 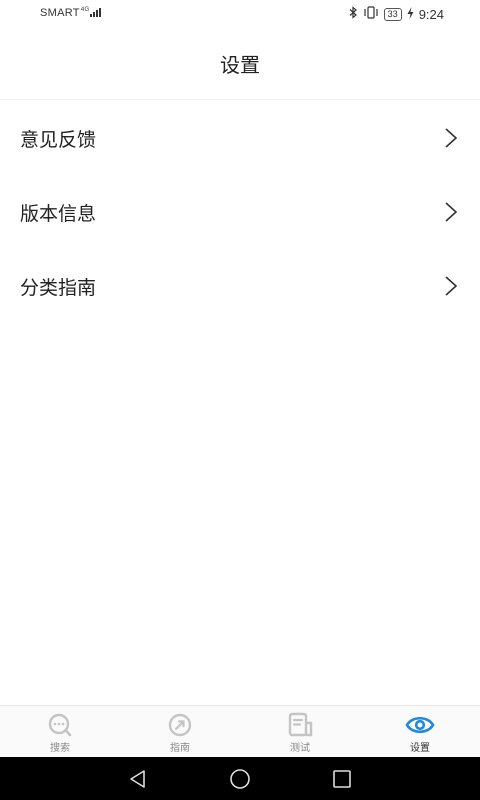 What do you see at coordinates (58, 139) in the screenshot?
I see `settings-item-label: 意见反馈` at bounding box center [58, 139].